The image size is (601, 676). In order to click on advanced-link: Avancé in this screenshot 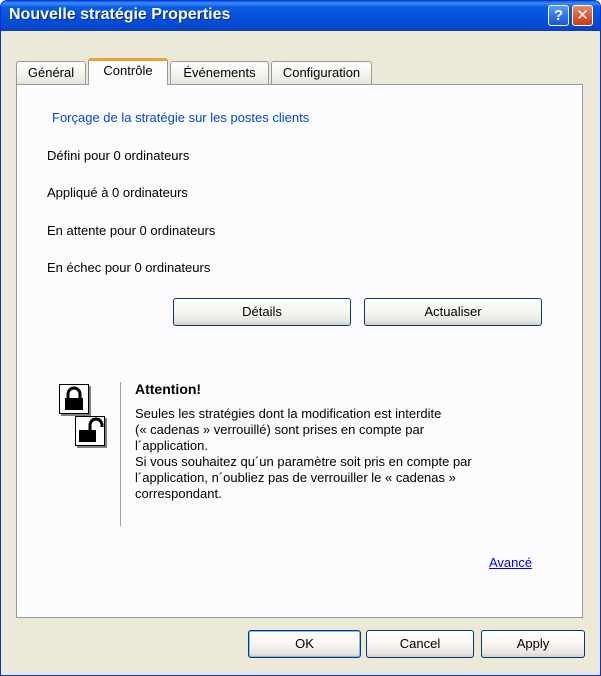, I will do `click(510, 562)`.